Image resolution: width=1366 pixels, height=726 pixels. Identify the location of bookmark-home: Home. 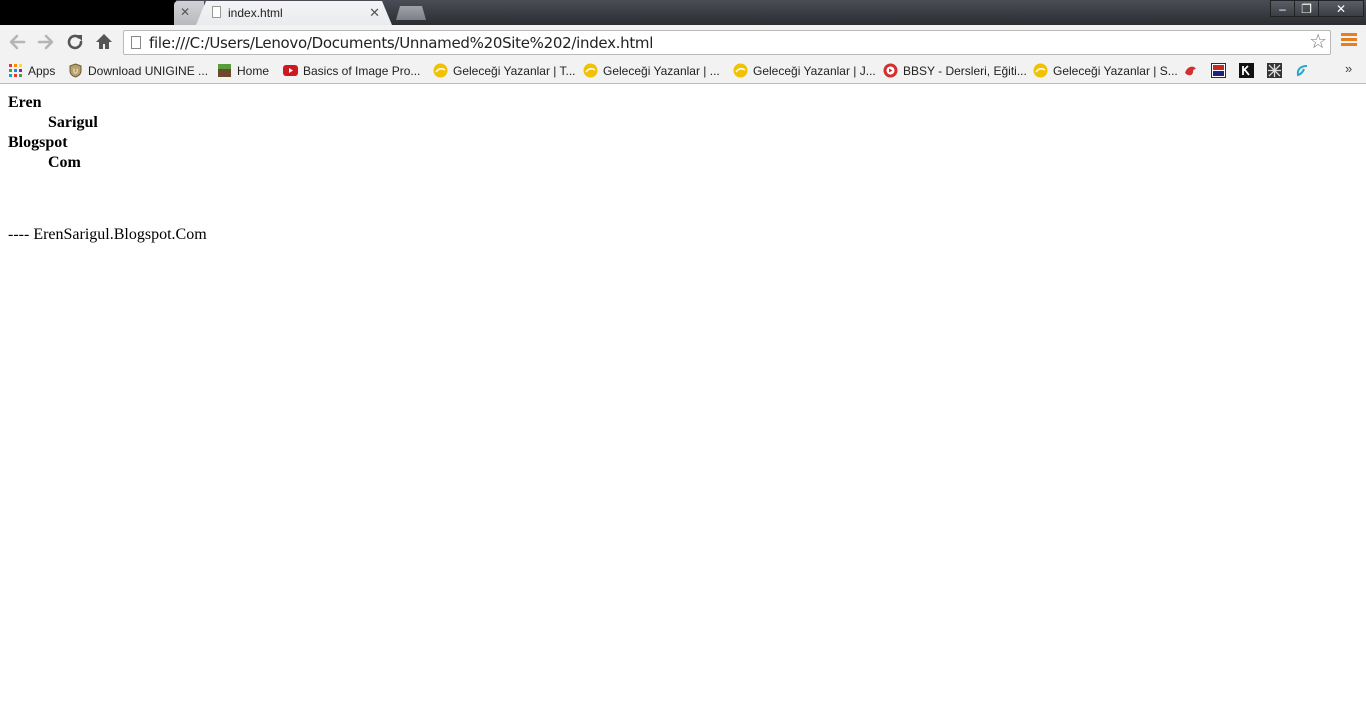
(247, 71).